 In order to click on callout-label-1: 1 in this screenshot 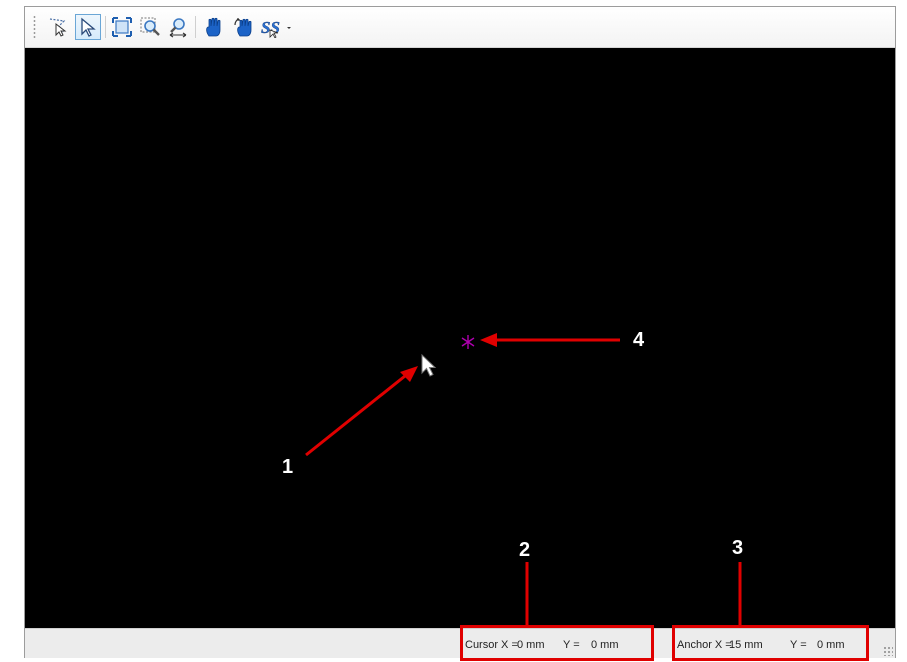, I will do `click(288, 467)`.